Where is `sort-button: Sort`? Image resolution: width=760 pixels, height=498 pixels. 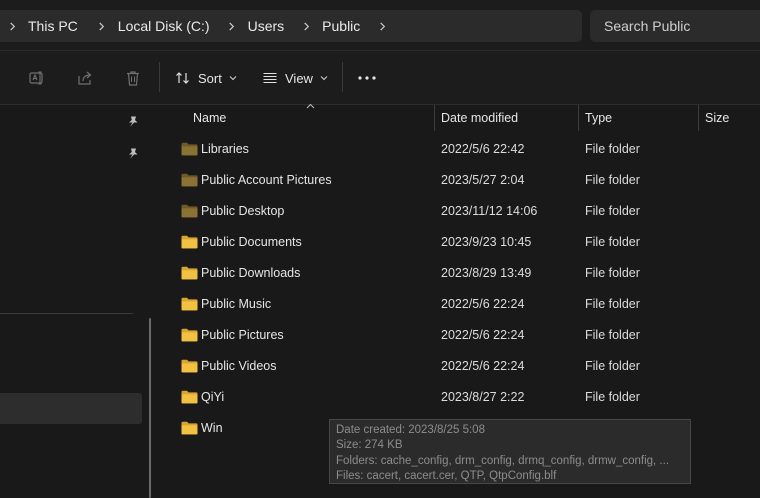 sort-button: Sort is located at coordinates (206, 78).